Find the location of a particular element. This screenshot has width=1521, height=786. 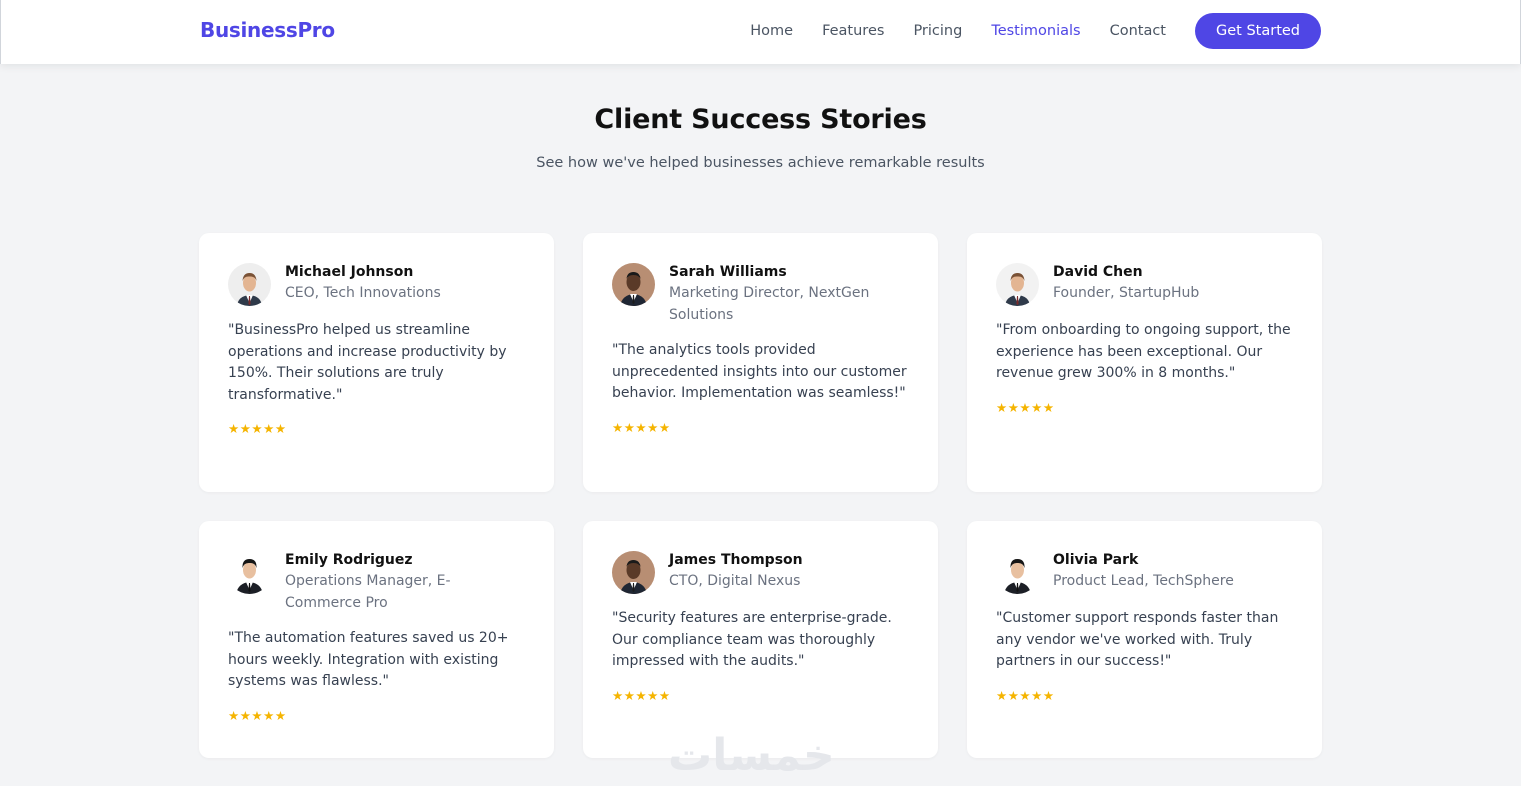

testimonial-author: James Thompson CTO, Digital Nexus is located at coordinates (736, 571).